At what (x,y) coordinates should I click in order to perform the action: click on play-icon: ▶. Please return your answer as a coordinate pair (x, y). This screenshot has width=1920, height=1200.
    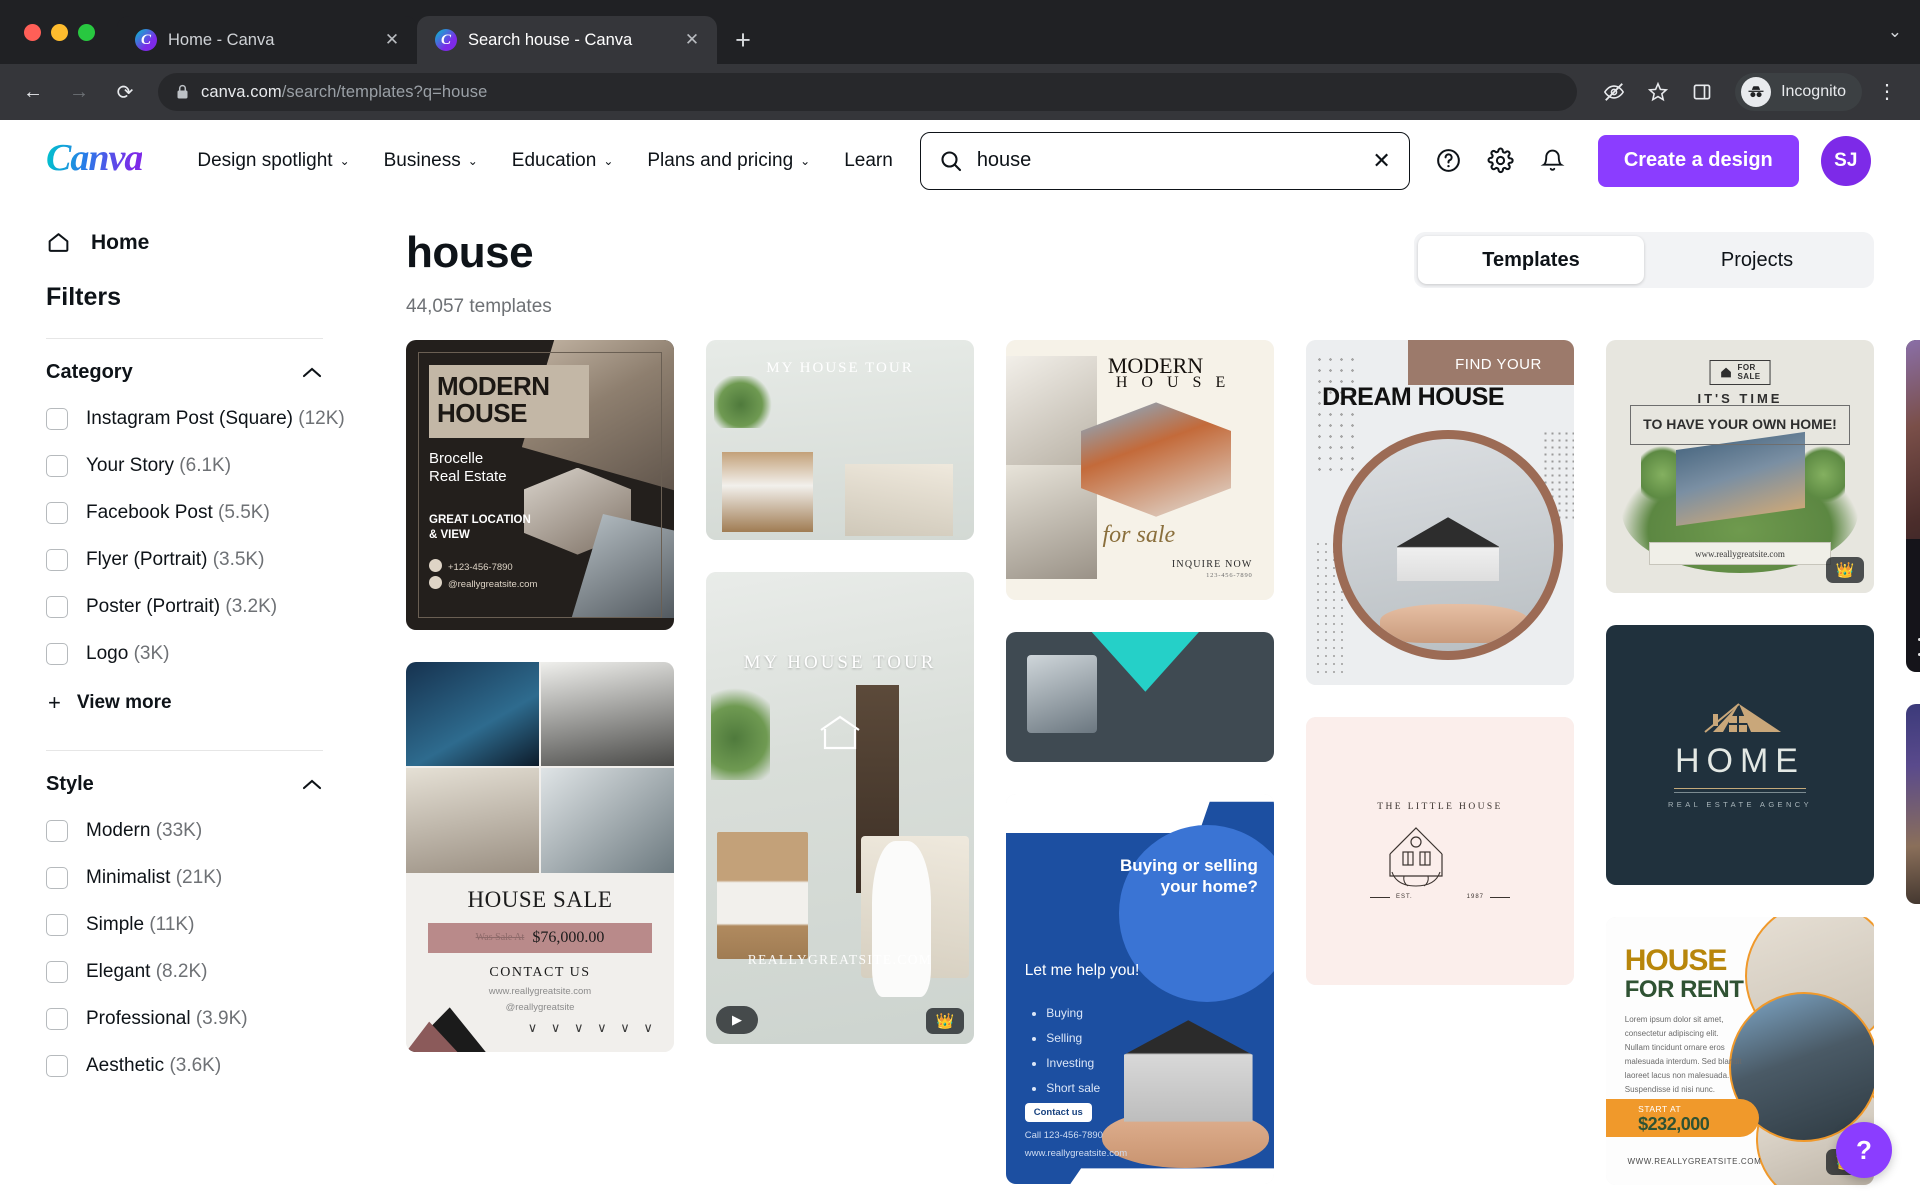
    Looking at the image, I should click on (737, 1020).